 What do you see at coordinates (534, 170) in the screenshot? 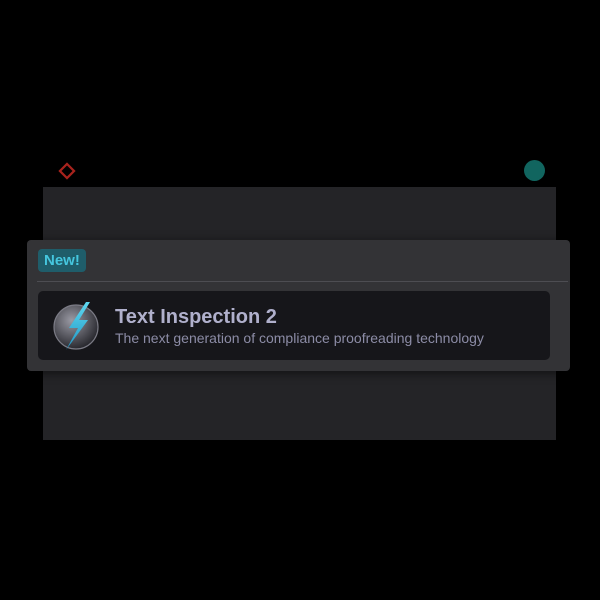
I see `circle-icon` at bounding box center [534, 170].